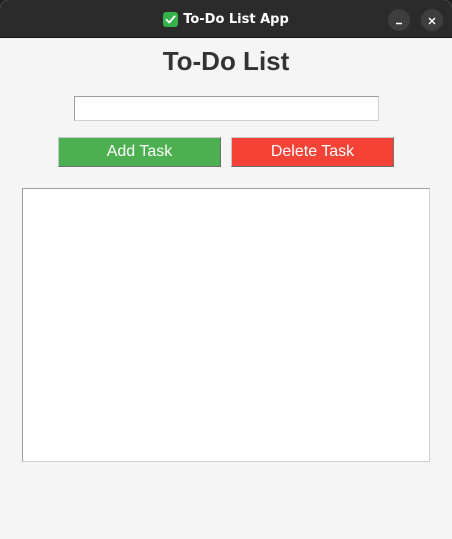 The height and width of the screenshot is (539, 452). Describe the element at coordinates (171, 19) in the screenshot. I see `check-mark-icon` at that location.